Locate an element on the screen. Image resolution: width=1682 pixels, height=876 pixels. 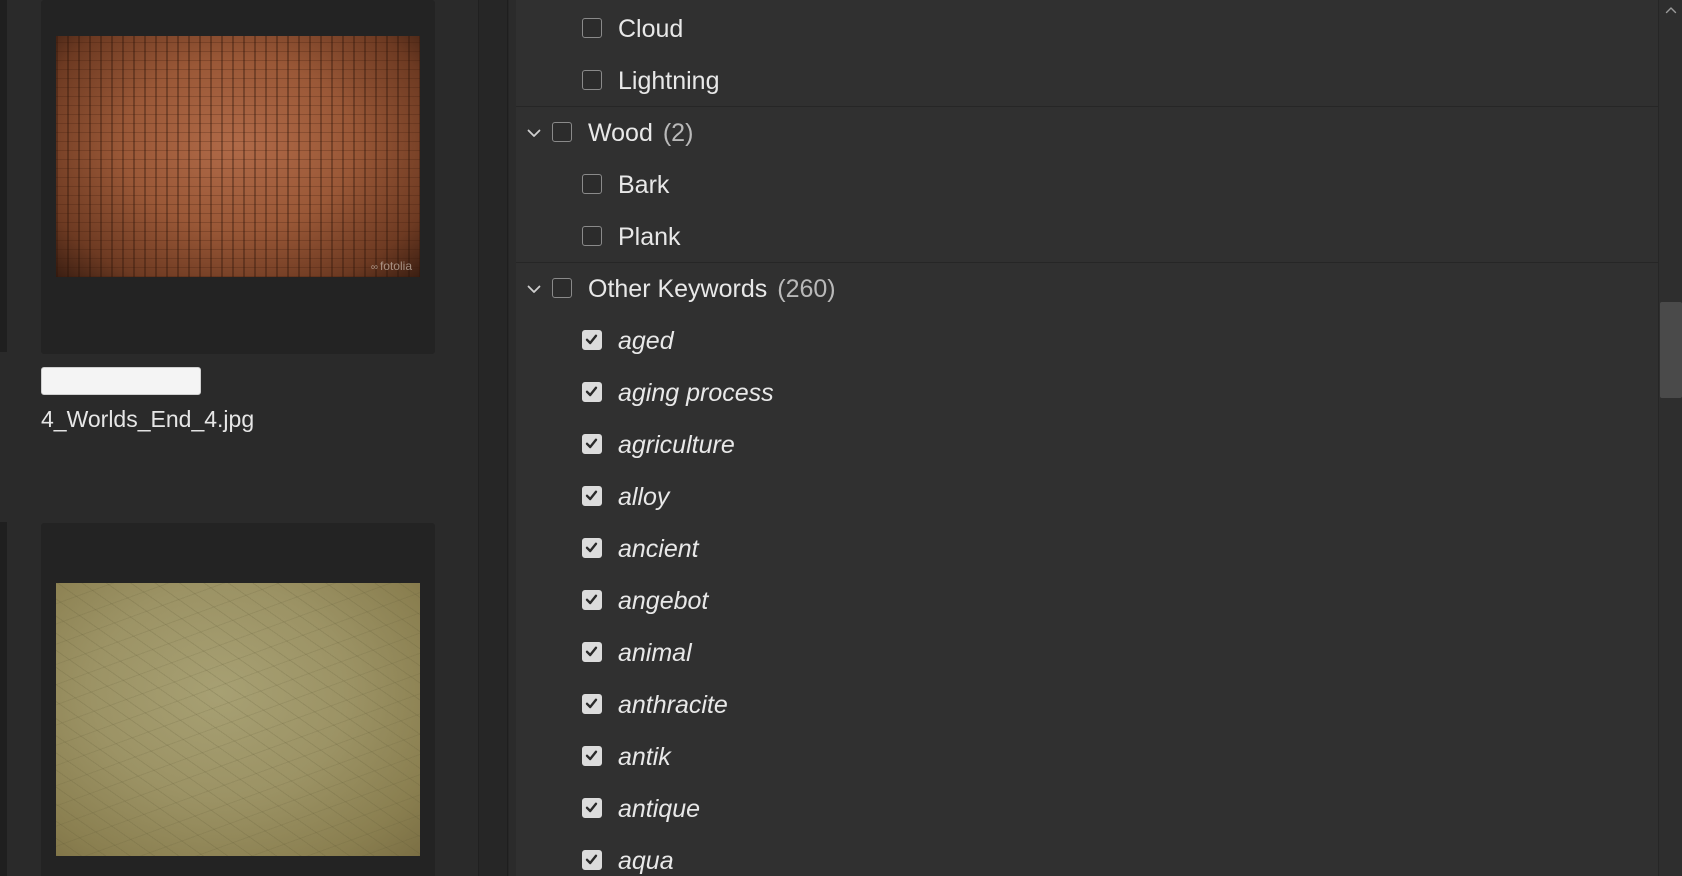
pane-splitter is located at coordinates (493, 438).